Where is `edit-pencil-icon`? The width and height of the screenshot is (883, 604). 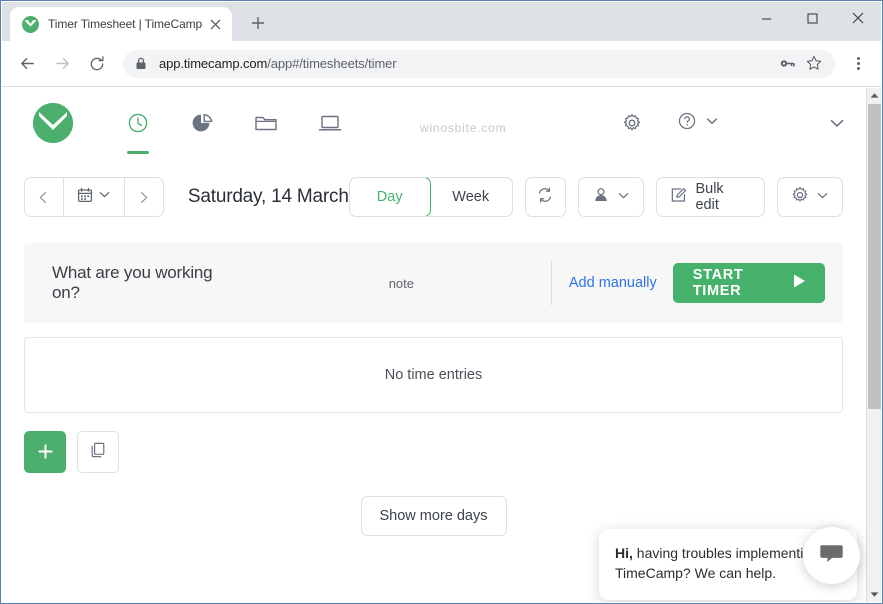
edit-pencil-icon is located at coordinates (679, 197).